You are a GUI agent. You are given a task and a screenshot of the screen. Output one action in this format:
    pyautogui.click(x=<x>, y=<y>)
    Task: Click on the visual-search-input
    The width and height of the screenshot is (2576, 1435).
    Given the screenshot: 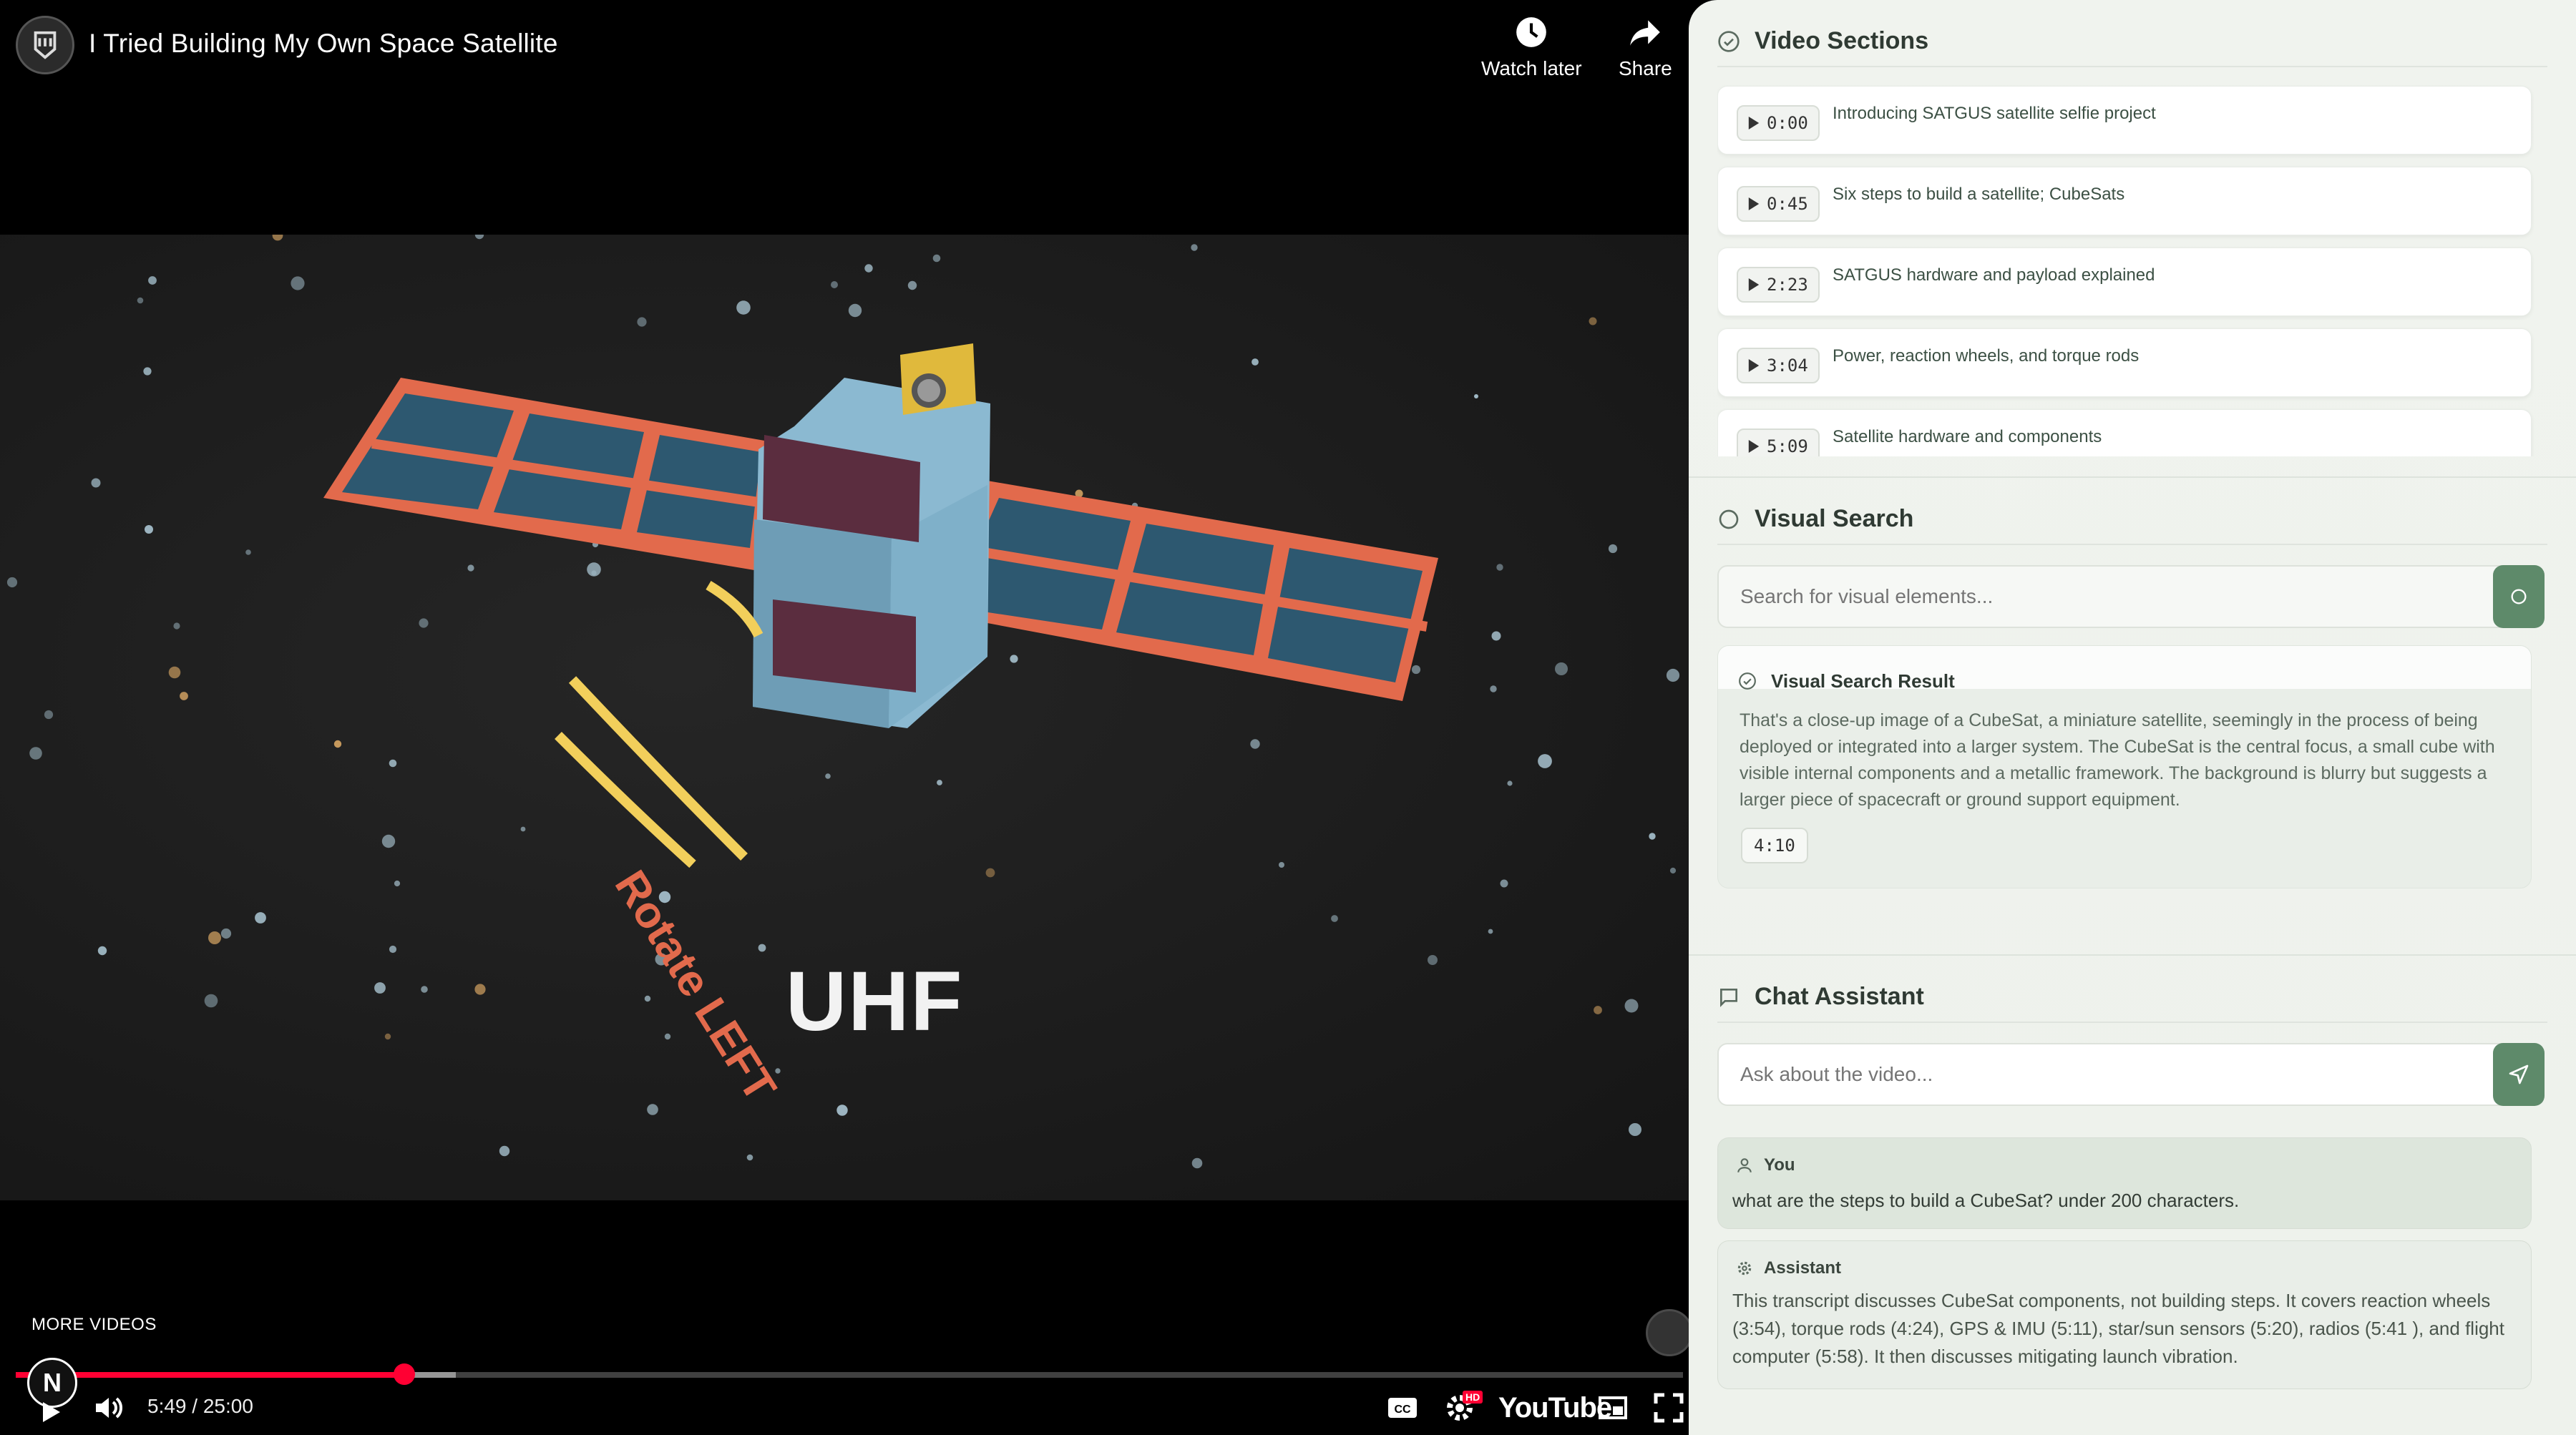 What is the action you would take?
    pyautogui.click(x=2113, y=596)
    